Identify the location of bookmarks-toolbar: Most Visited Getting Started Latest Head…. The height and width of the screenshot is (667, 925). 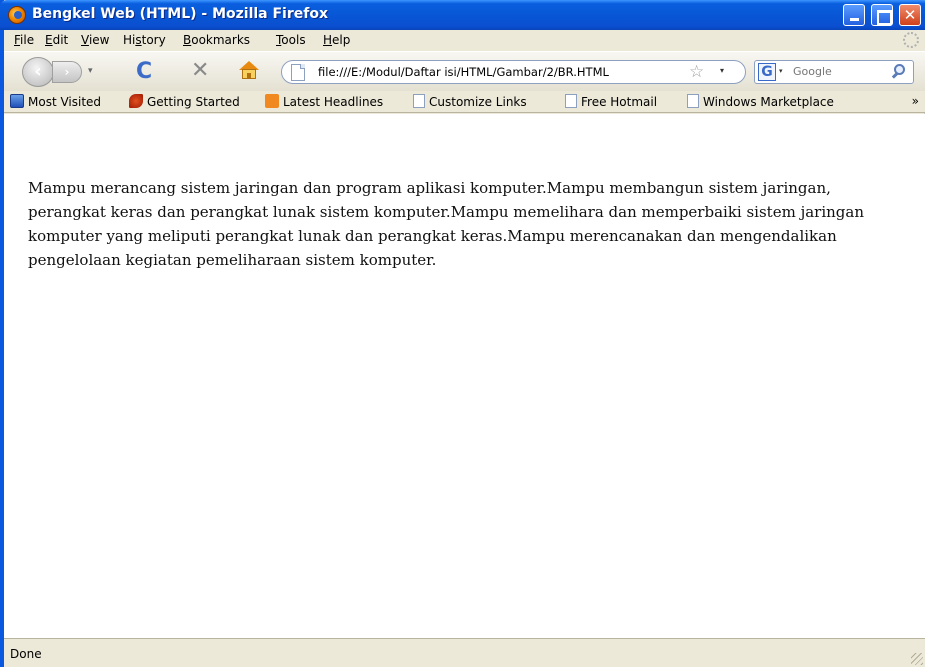
(464, 102).